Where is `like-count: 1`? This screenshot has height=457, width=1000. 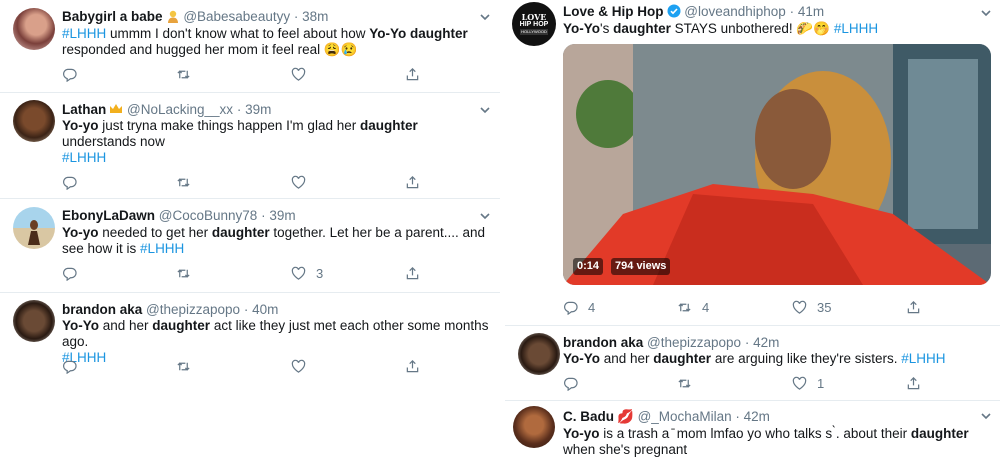
like-count: 1 is located at coordinates (821, 383).